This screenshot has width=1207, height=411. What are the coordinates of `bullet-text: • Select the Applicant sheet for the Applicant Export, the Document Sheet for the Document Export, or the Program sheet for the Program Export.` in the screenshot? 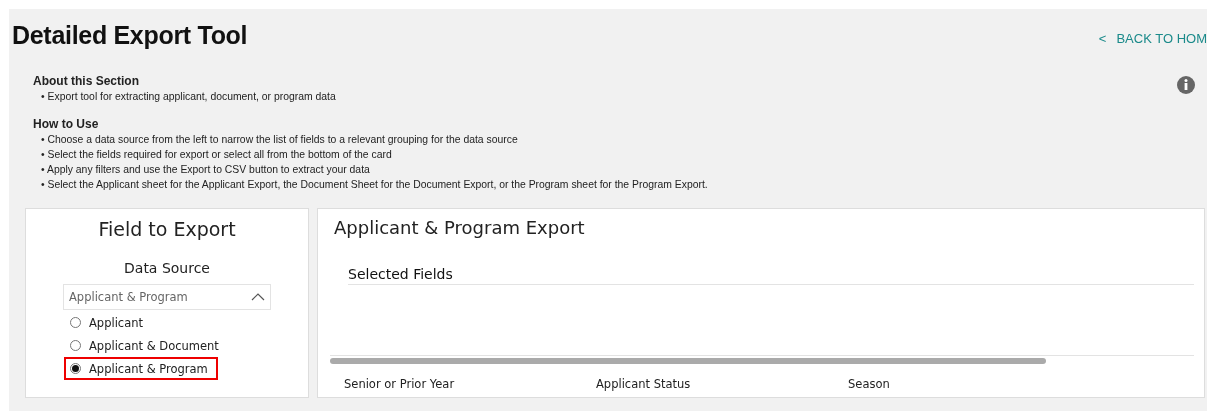 It's located at (374, 185).